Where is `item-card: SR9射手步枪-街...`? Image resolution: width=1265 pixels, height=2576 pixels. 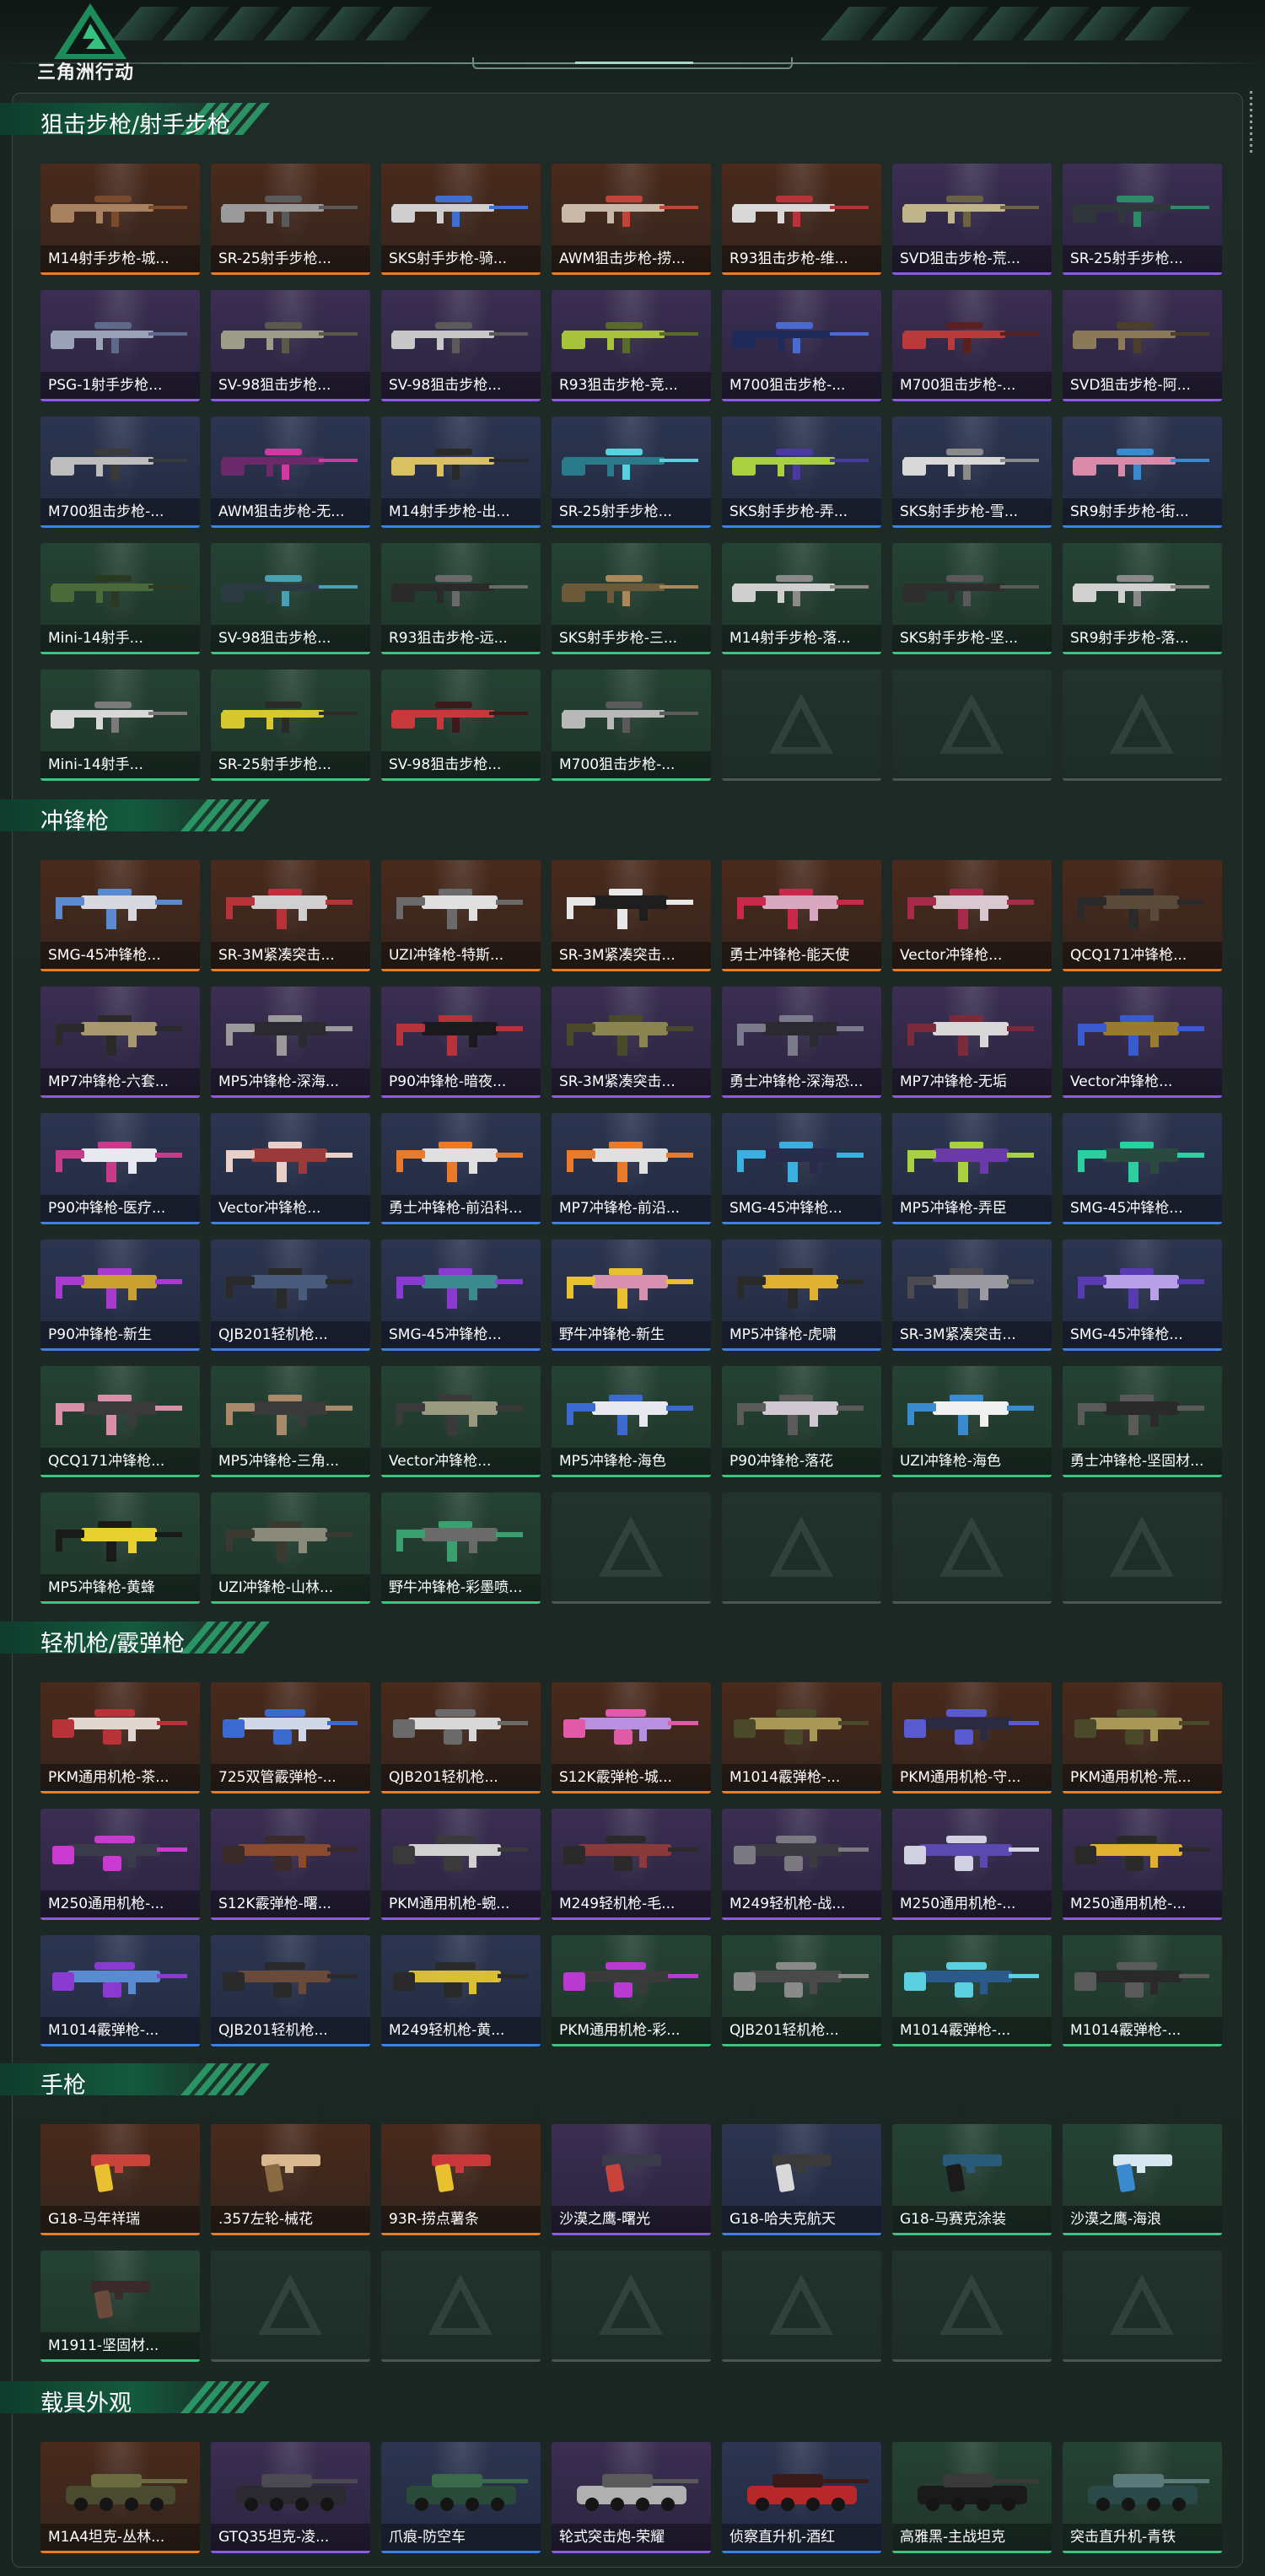 item-card: SR9射手步枪-街... is located at coordinates (1142, 473).